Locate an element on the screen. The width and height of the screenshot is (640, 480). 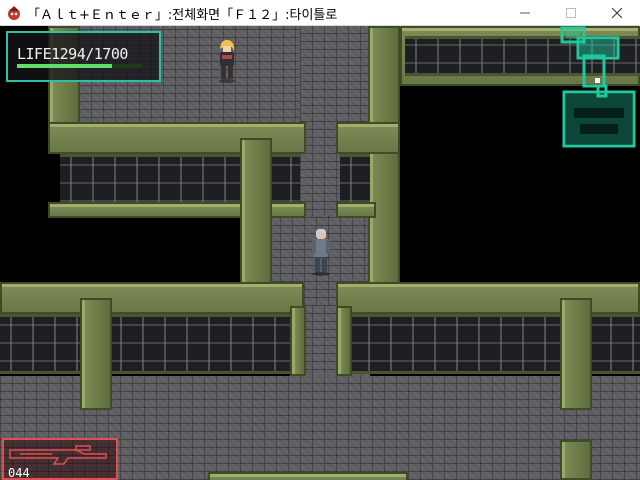
gun-icon is located at coordinates (58, 455).